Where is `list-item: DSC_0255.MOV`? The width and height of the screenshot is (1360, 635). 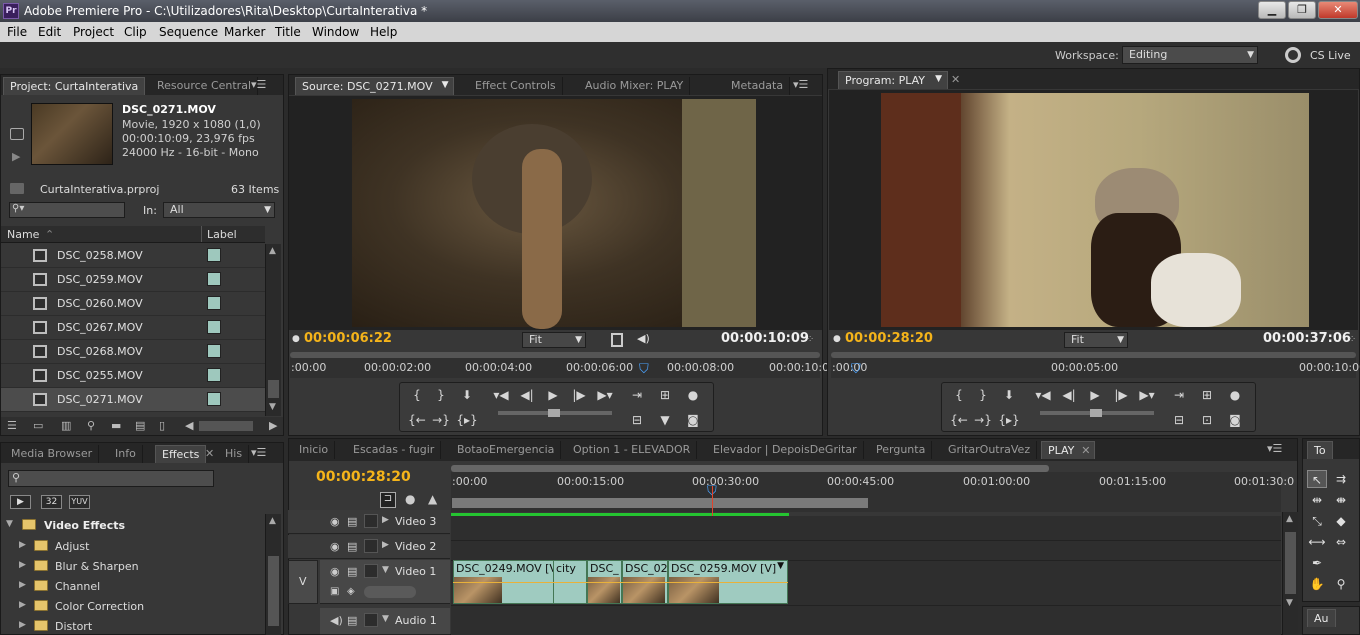 list-item: DSC_0255.MOV is located at coordinates (133, 376).